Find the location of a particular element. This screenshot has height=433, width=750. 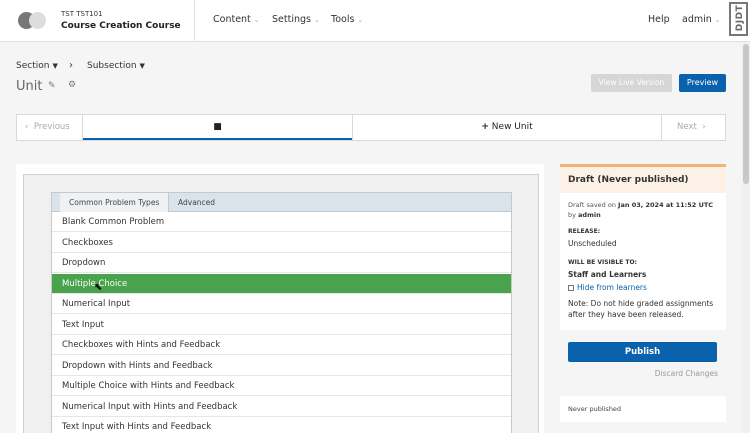

publish-status-title: Draft (Never published) is located at coordinates (643, 180).